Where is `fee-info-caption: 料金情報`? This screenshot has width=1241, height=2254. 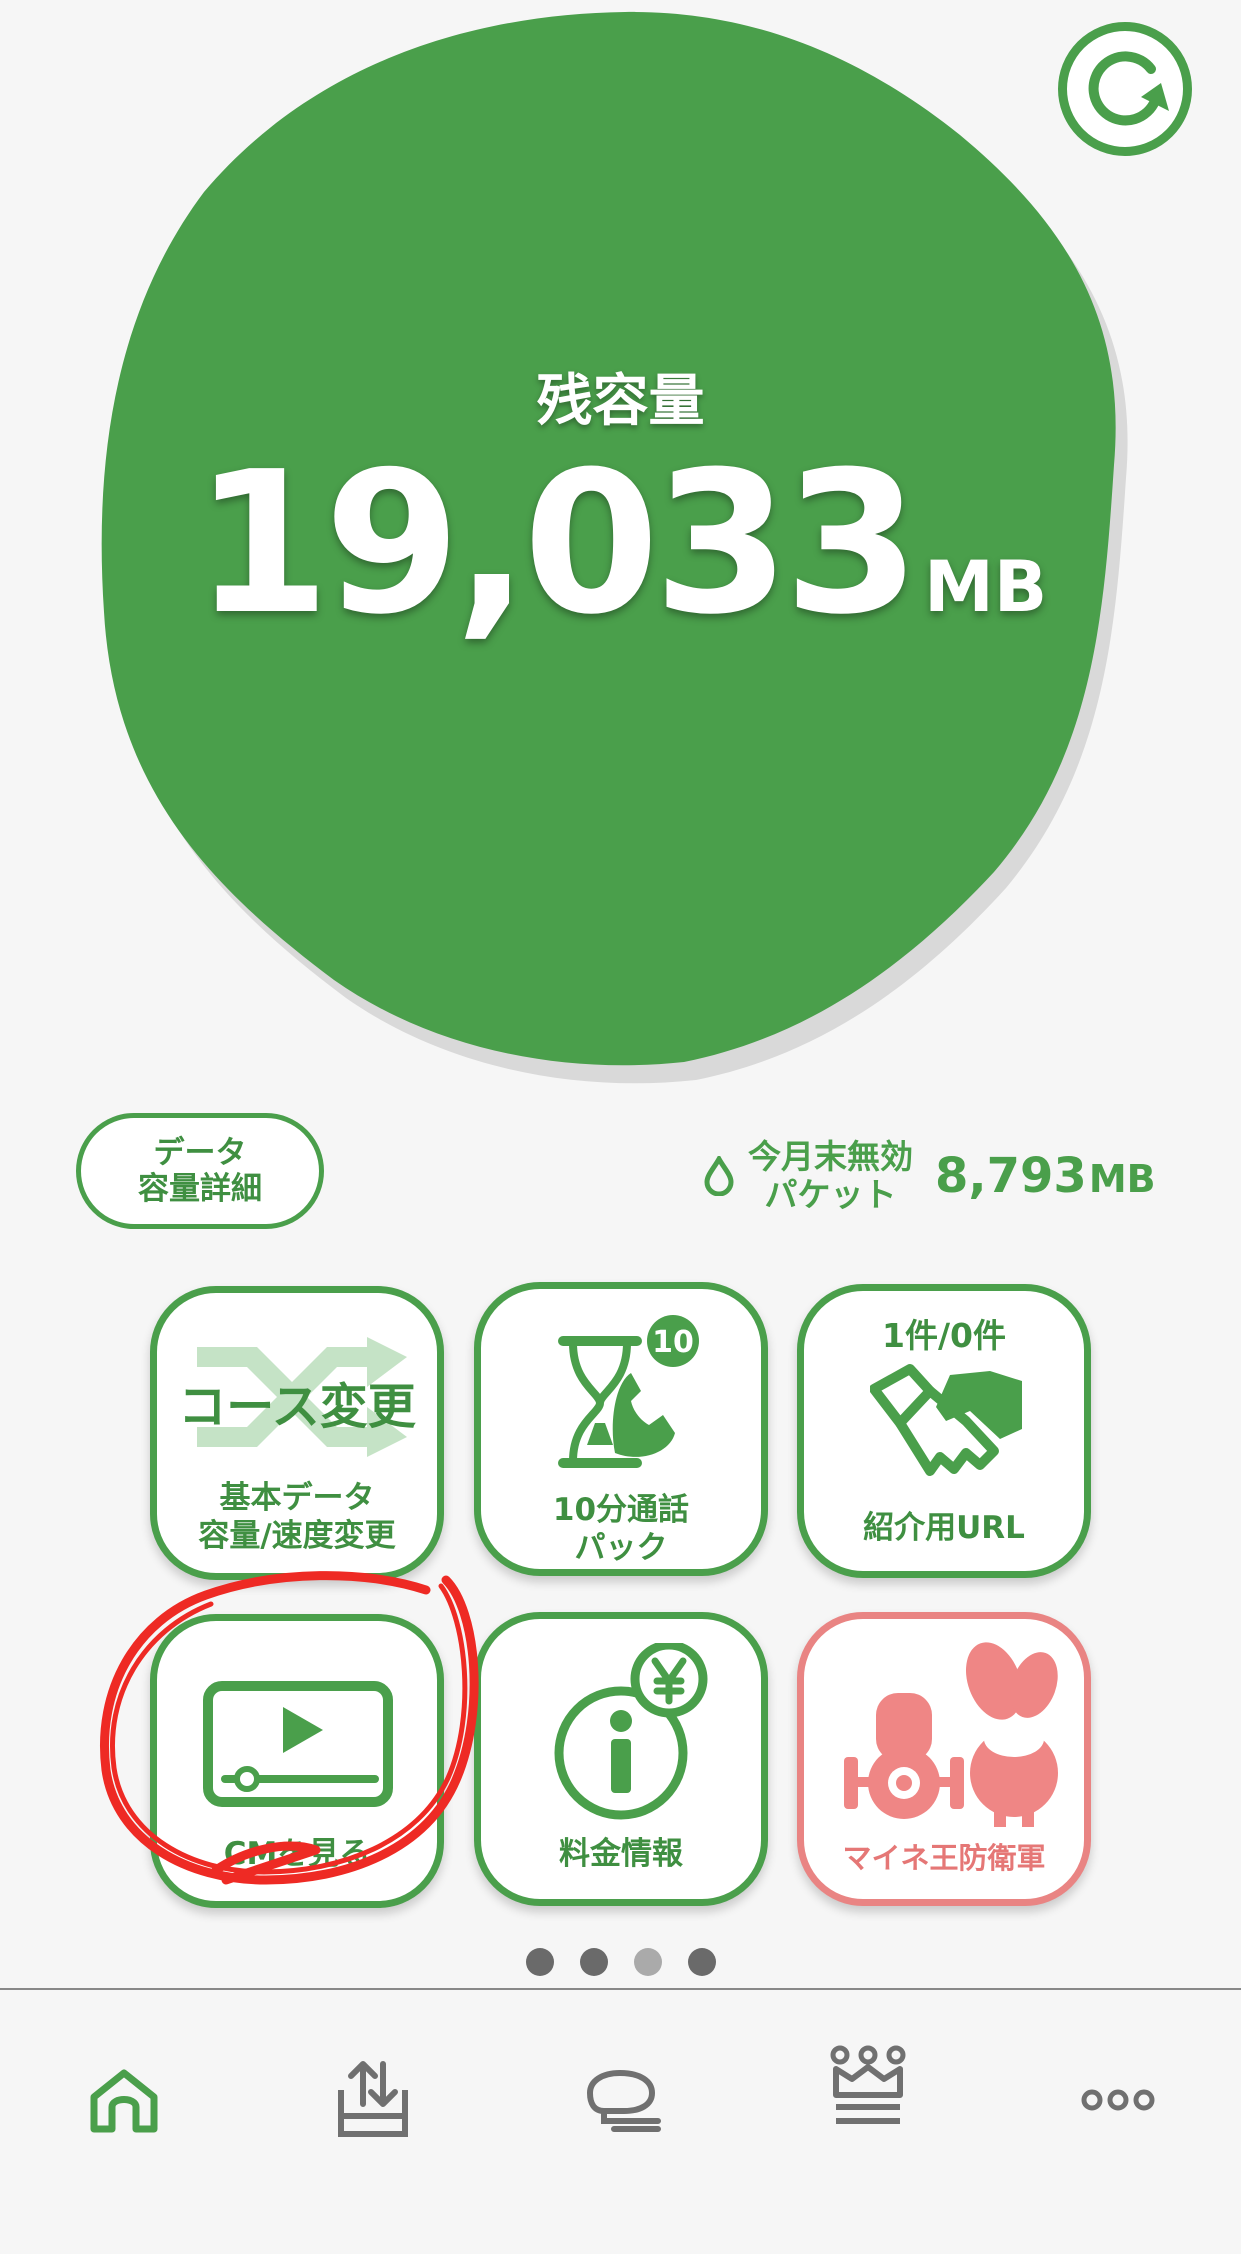
fee-info-caption: 料金情報 is located at coordinates (621, 1854).